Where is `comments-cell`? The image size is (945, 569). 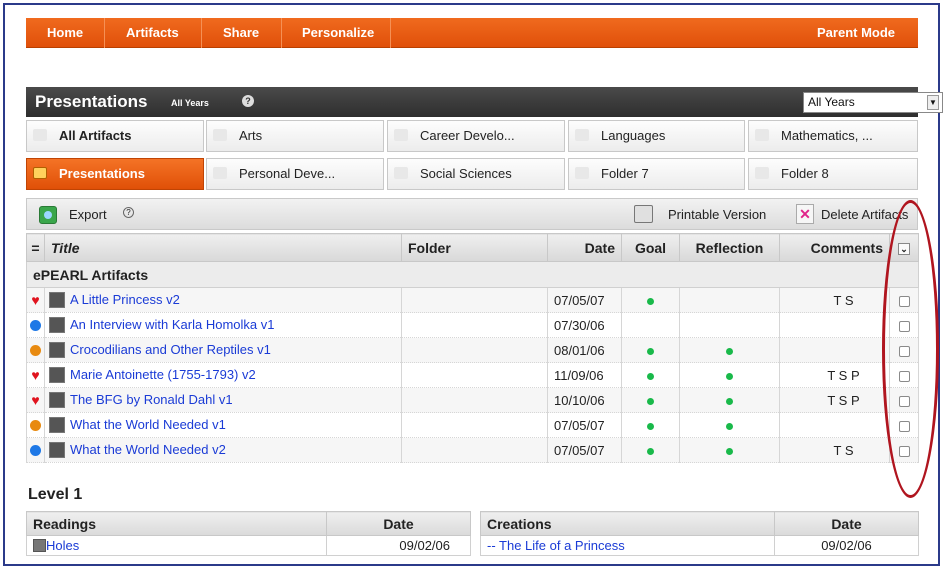
comments-cell is located at coordinates (834, 350).